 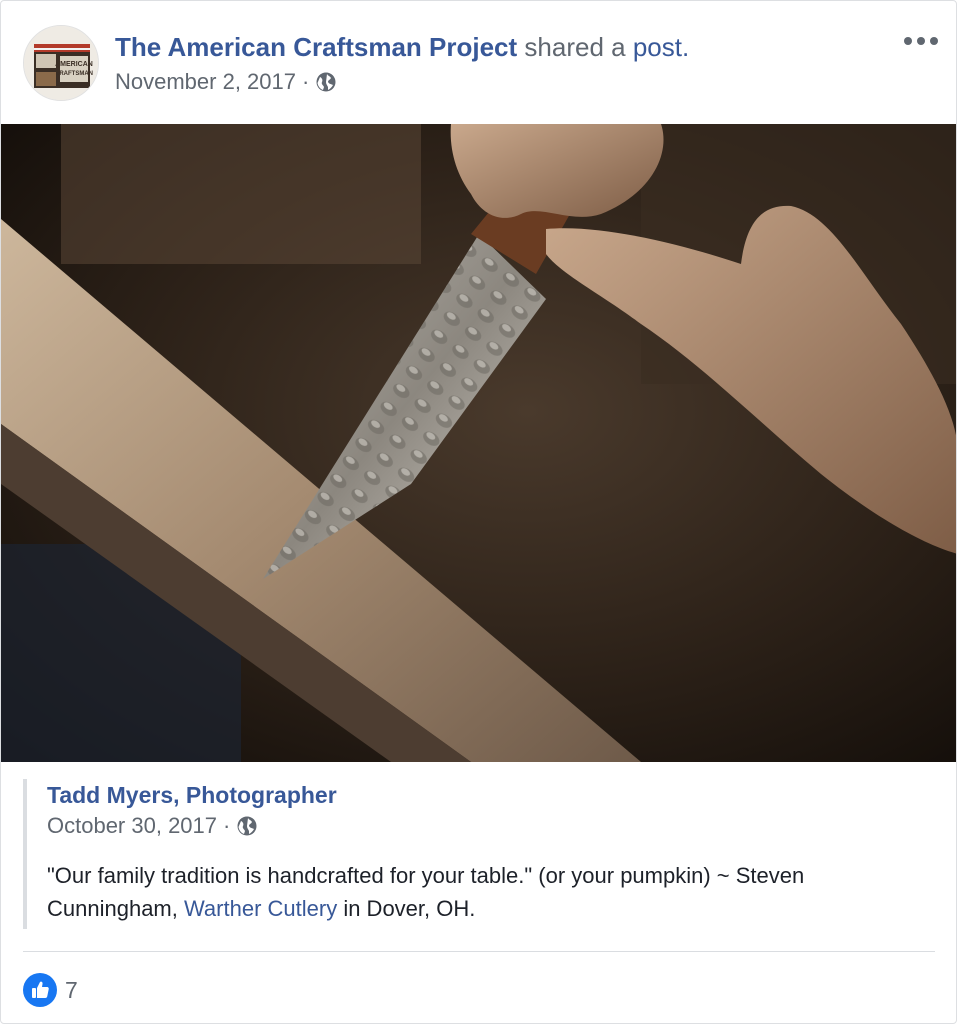 What do you see at coordinates (205, 82) in the screenshot?
I see `post-date-link: November 2, 2017` at bounding box center [205, 82].